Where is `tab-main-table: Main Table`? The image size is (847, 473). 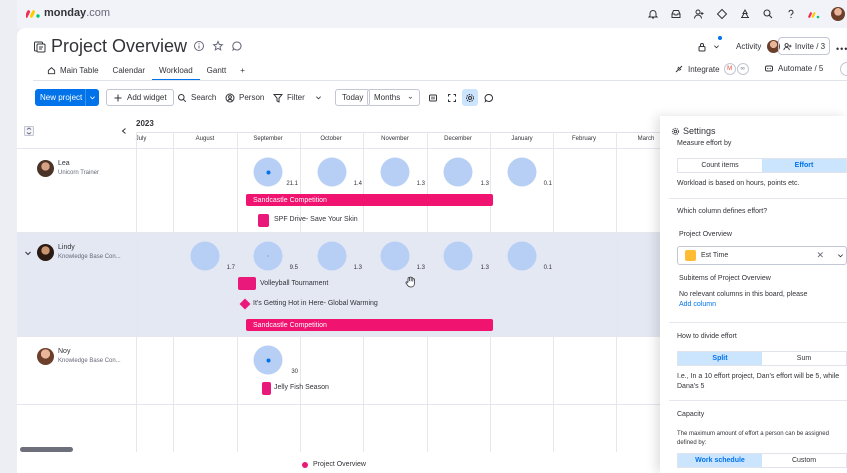
tab-main-table: Main Table is located at coordinates (73, 70).